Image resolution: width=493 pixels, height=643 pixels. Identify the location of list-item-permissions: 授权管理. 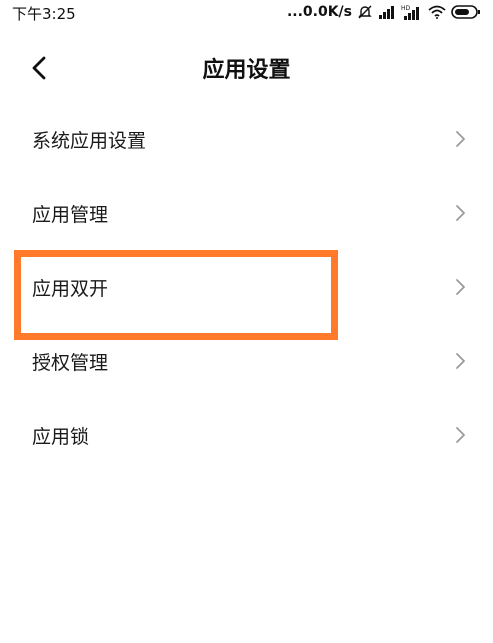
(246, 361).